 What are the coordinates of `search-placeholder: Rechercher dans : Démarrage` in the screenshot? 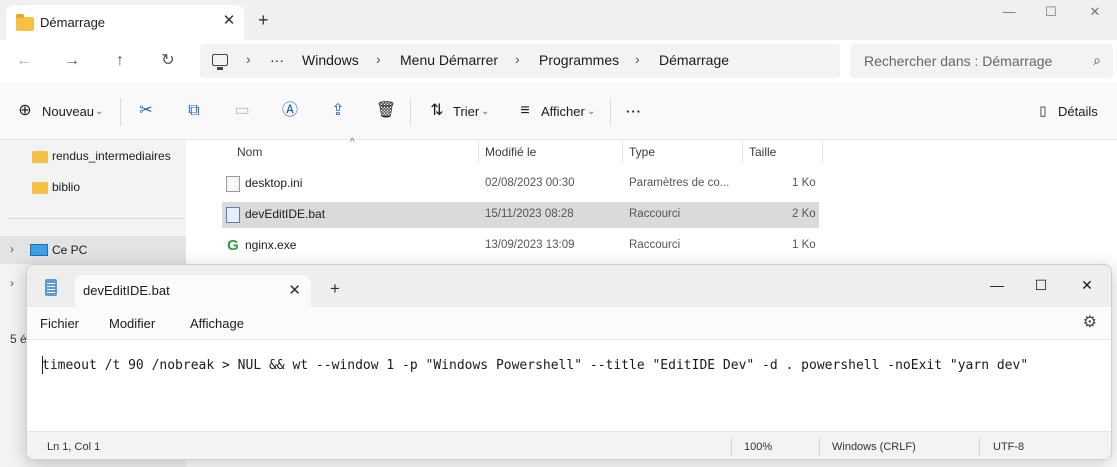 It's located at (958, 61).